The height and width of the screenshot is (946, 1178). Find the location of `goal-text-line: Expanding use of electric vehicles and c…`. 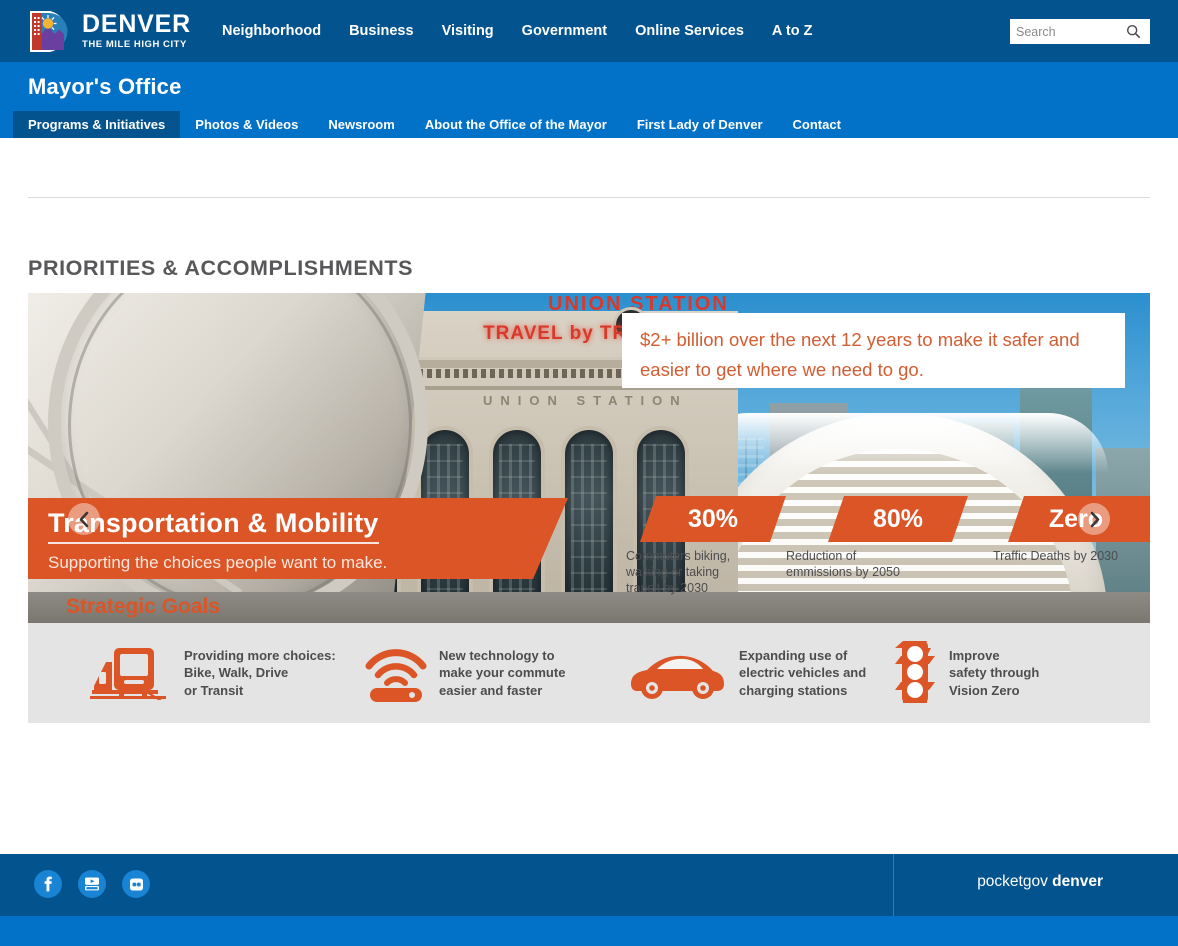

goal-text-line: Expanding use of electric vehicles and c… is located at coordinates (803, 672).